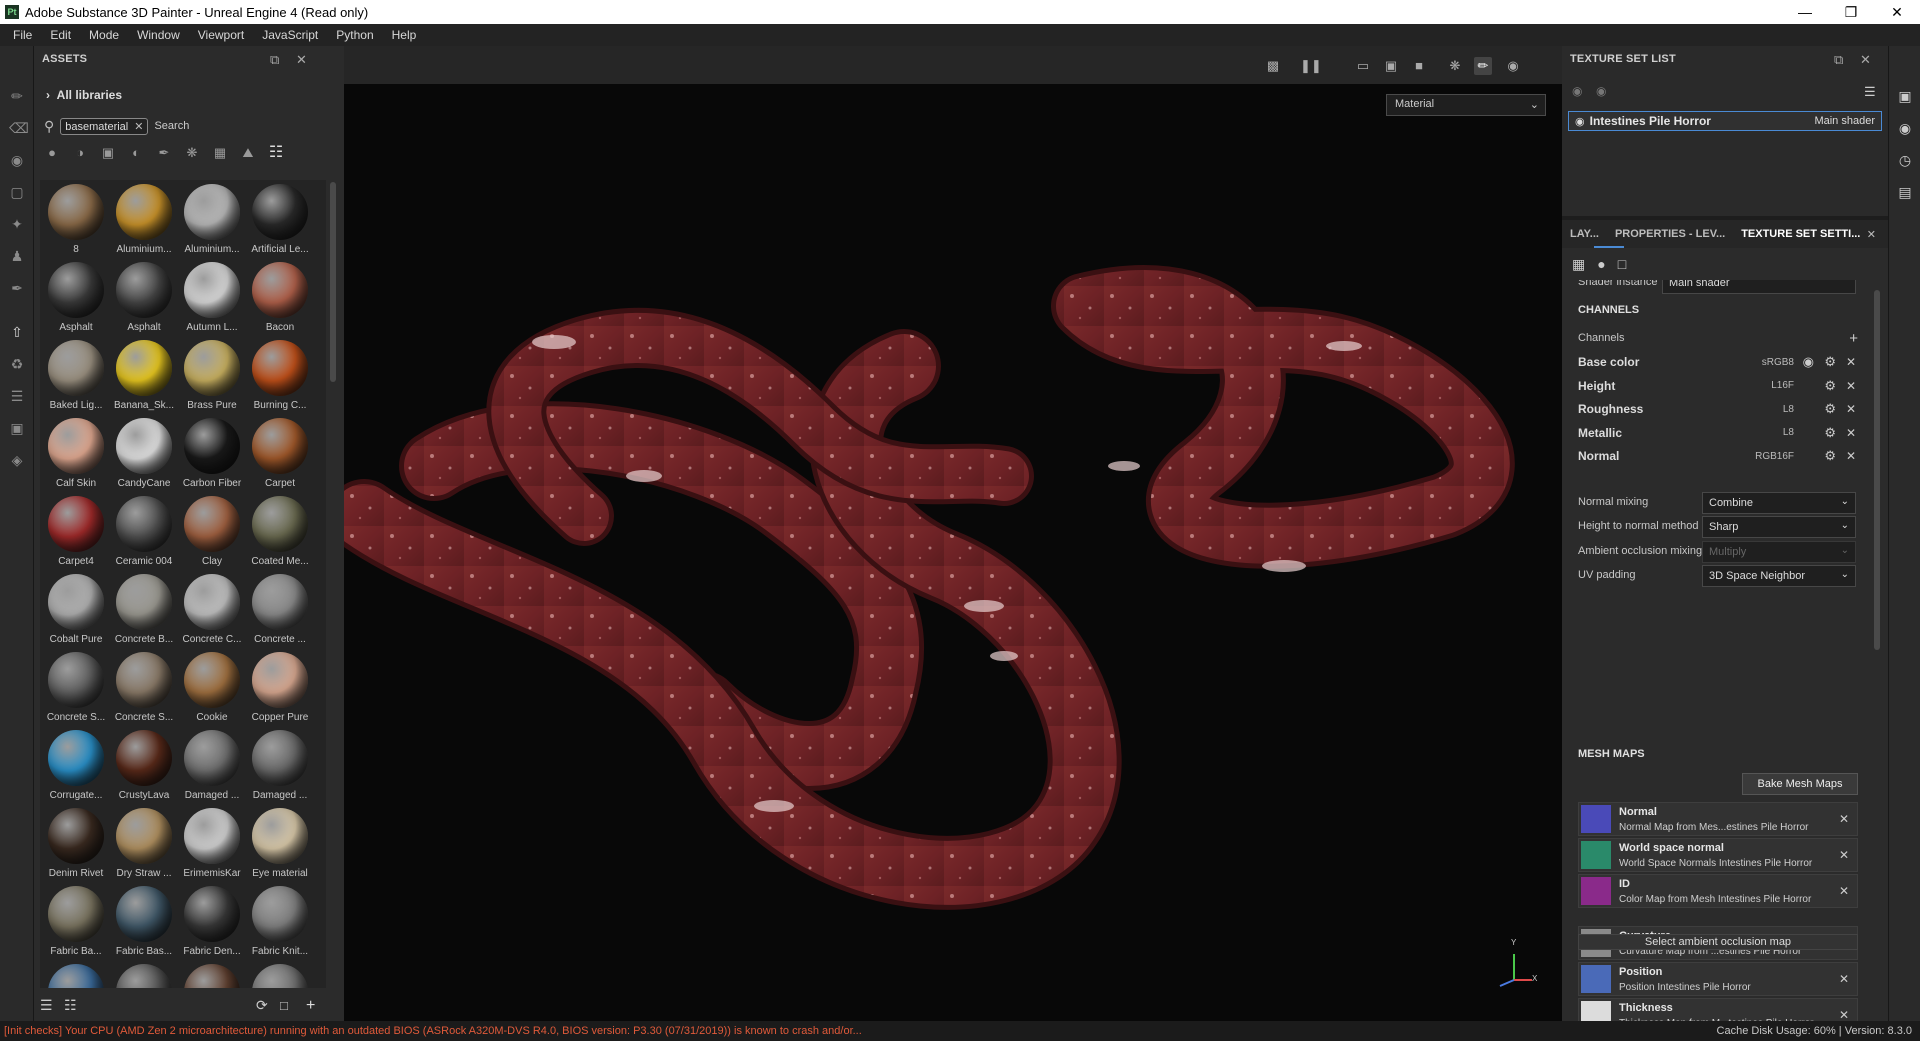  Describe the element at coordinates (1718, 409) in the screenshot. I see `channel-row: Roughness L8 ⚙ ✕` at that location.